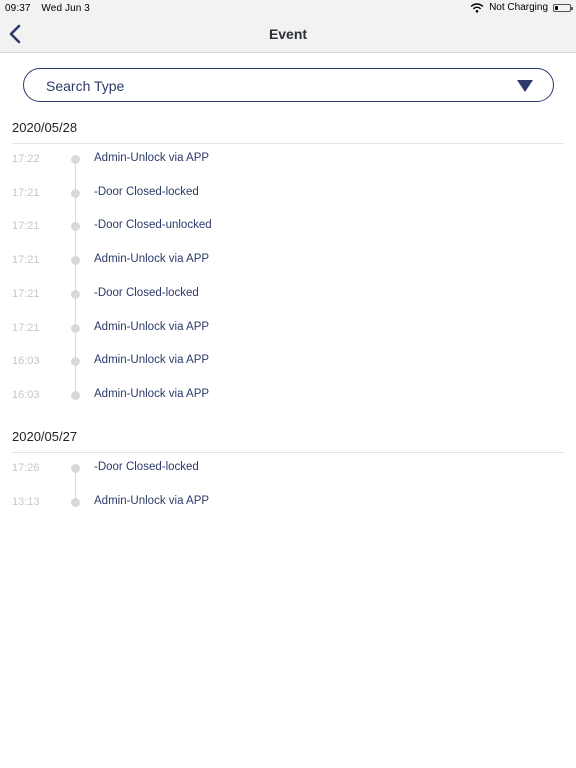 This screenshot has width=576, height=768. Describe the element at coordinates (26, 159) in the screenshot. I see `event-time: 17:22` at that location.